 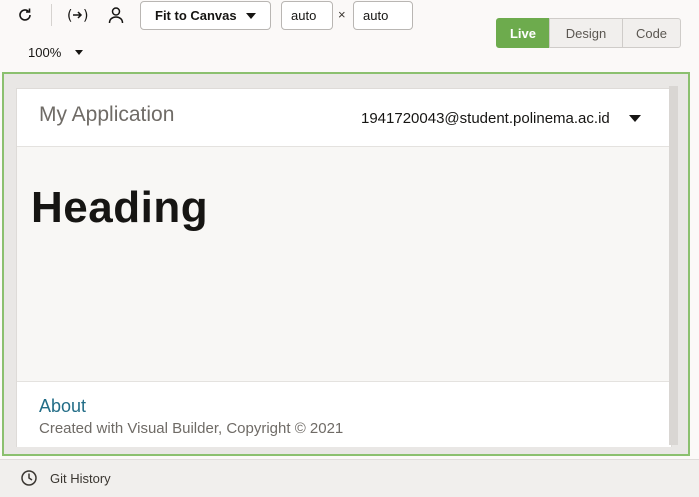 What do you see at coordinates (51, 15) in the screenshot?
I see `toolbar-separator` at bounding box center [51, 15].